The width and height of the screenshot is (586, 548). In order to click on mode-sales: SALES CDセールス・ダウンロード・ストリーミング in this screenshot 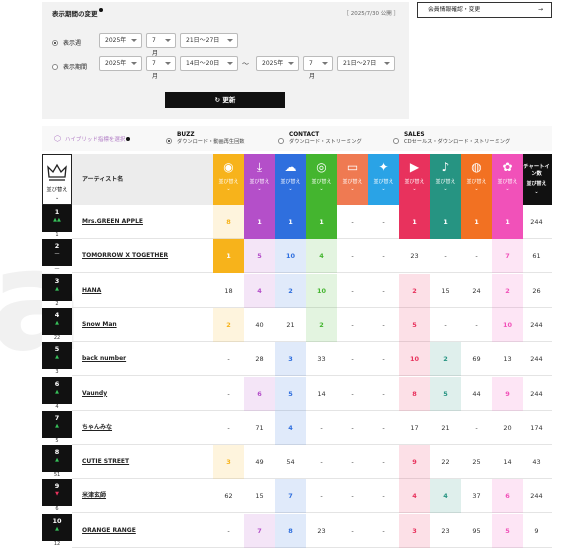, I will do `click(451, 139)`.